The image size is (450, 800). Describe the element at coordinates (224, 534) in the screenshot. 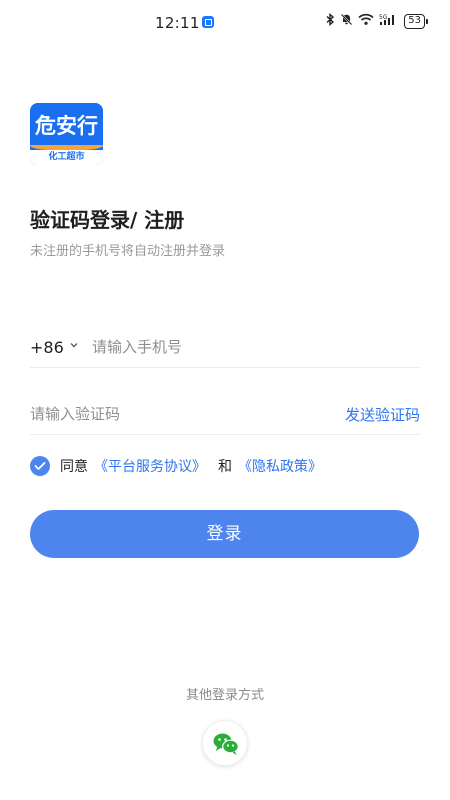

I see `login-button: 登录` at that location.